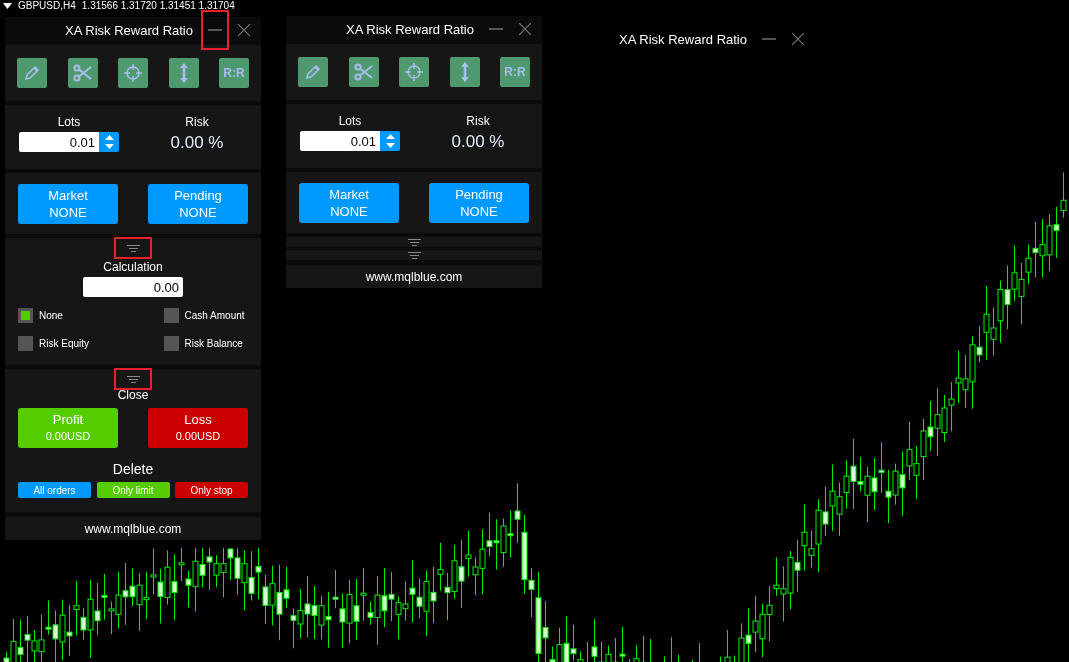  What do you see at coordinates (206, 315) in the screenshot?
I see `calculation-option: Cash Amount` at bounding box center [206, 315].